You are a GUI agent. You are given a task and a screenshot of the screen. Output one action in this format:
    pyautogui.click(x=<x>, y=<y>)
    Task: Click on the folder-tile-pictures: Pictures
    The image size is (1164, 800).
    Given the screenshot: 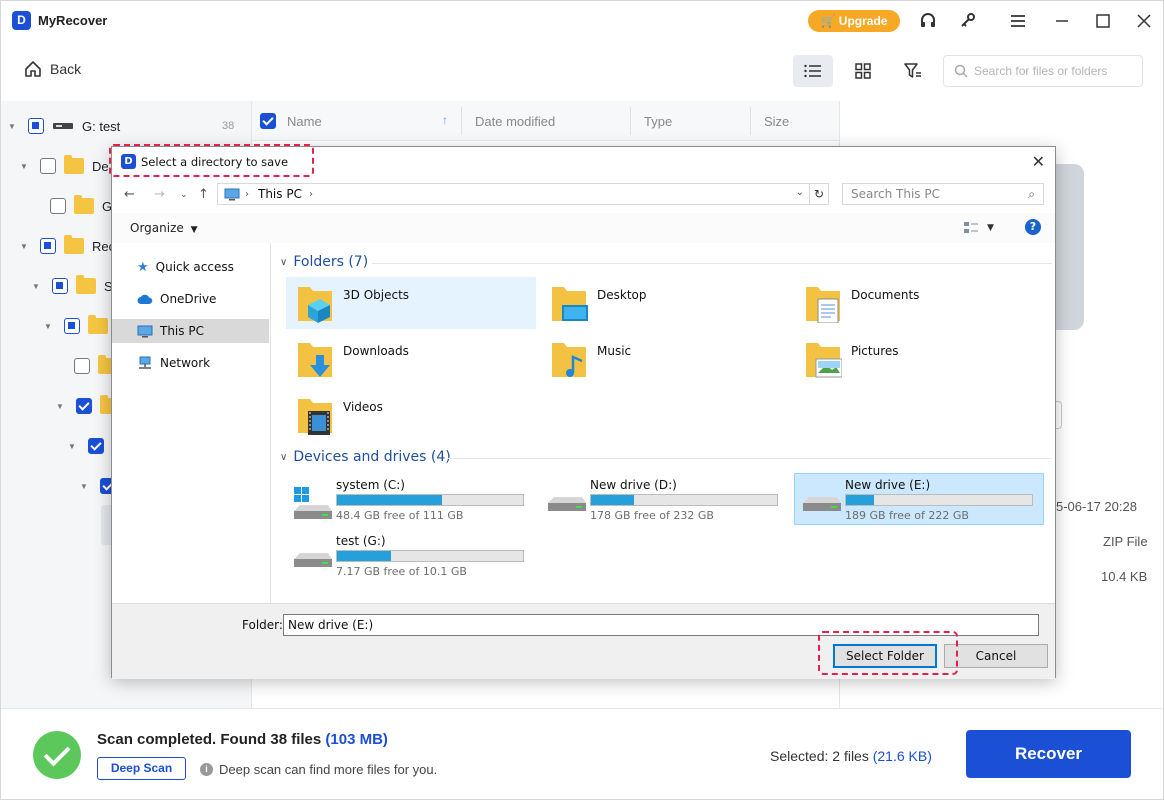 What is the action you would take?
    pyautogui.click(x=919, y=359)
    